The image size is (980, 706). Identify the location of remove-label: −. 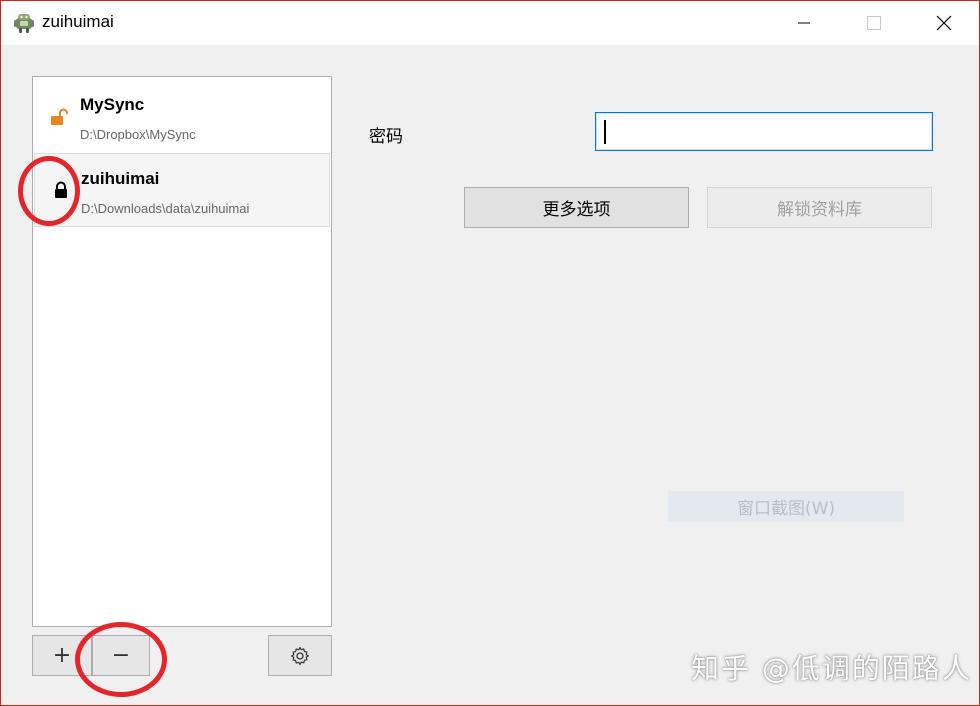
(121, 655).